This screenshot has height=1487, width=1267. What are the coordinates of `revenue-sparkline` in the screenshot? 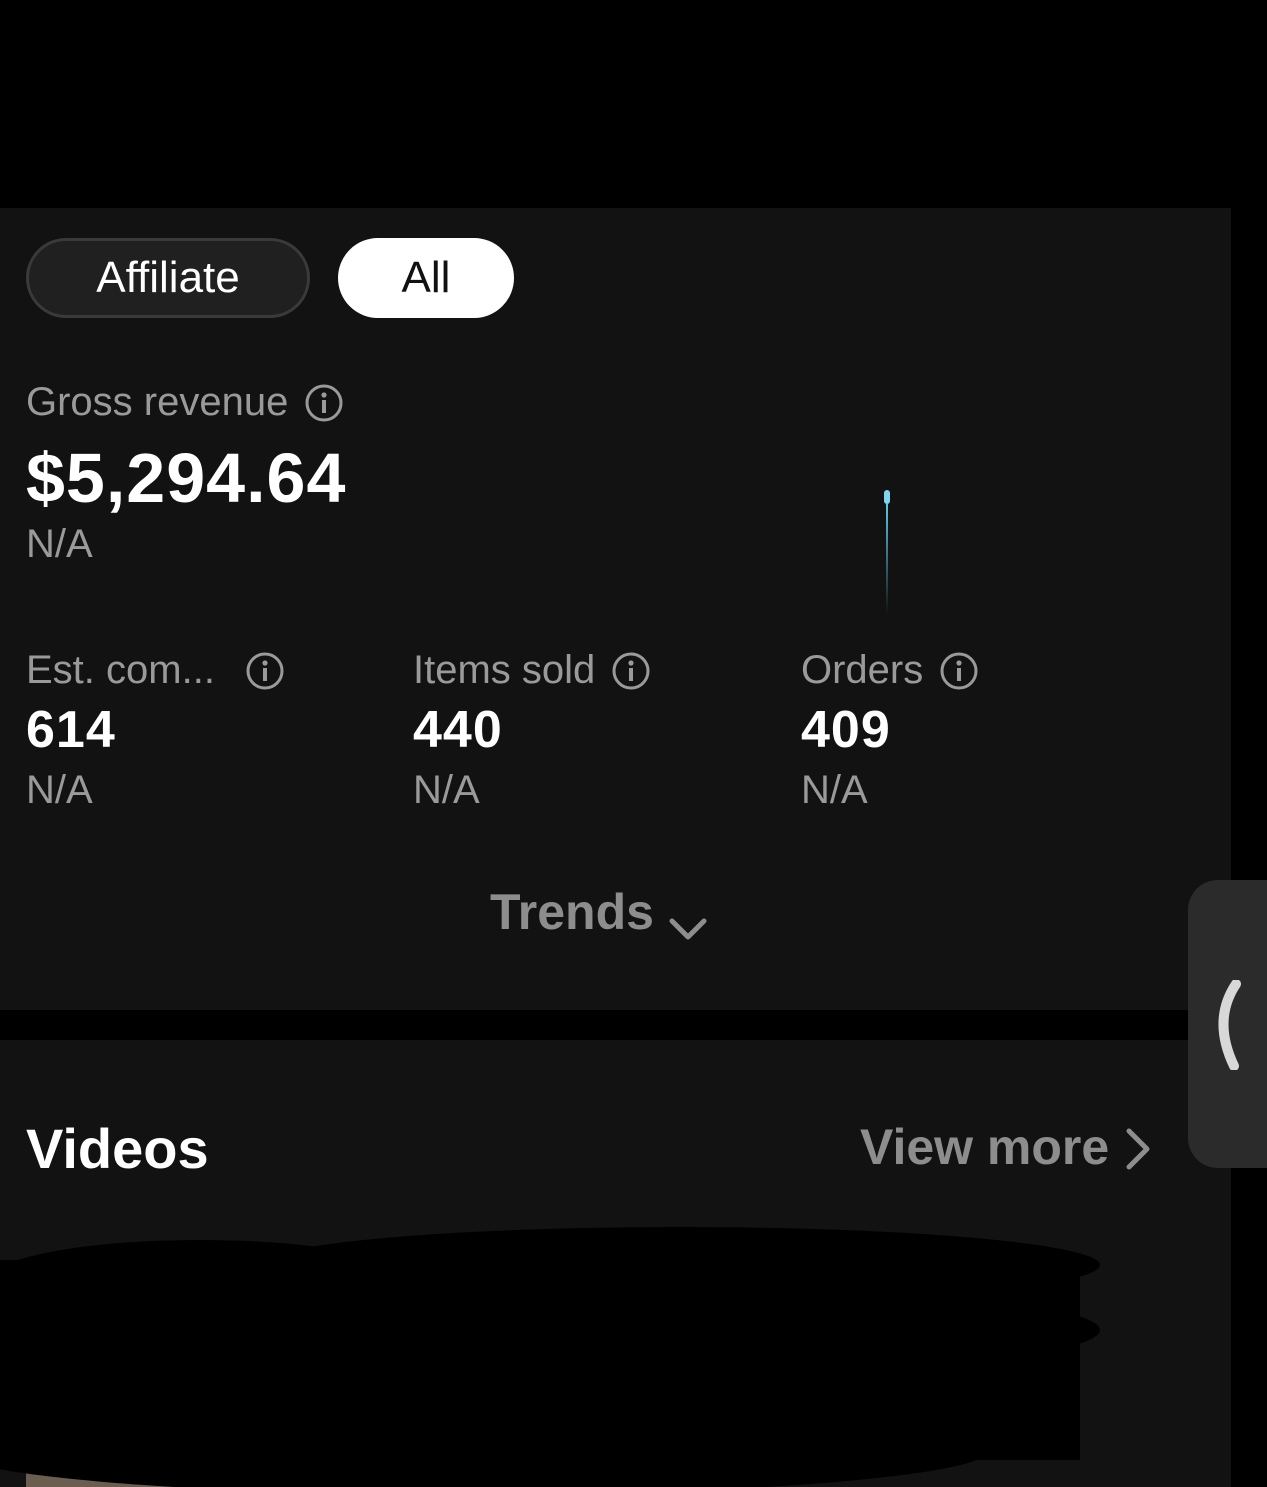 It's located at (887, 552).